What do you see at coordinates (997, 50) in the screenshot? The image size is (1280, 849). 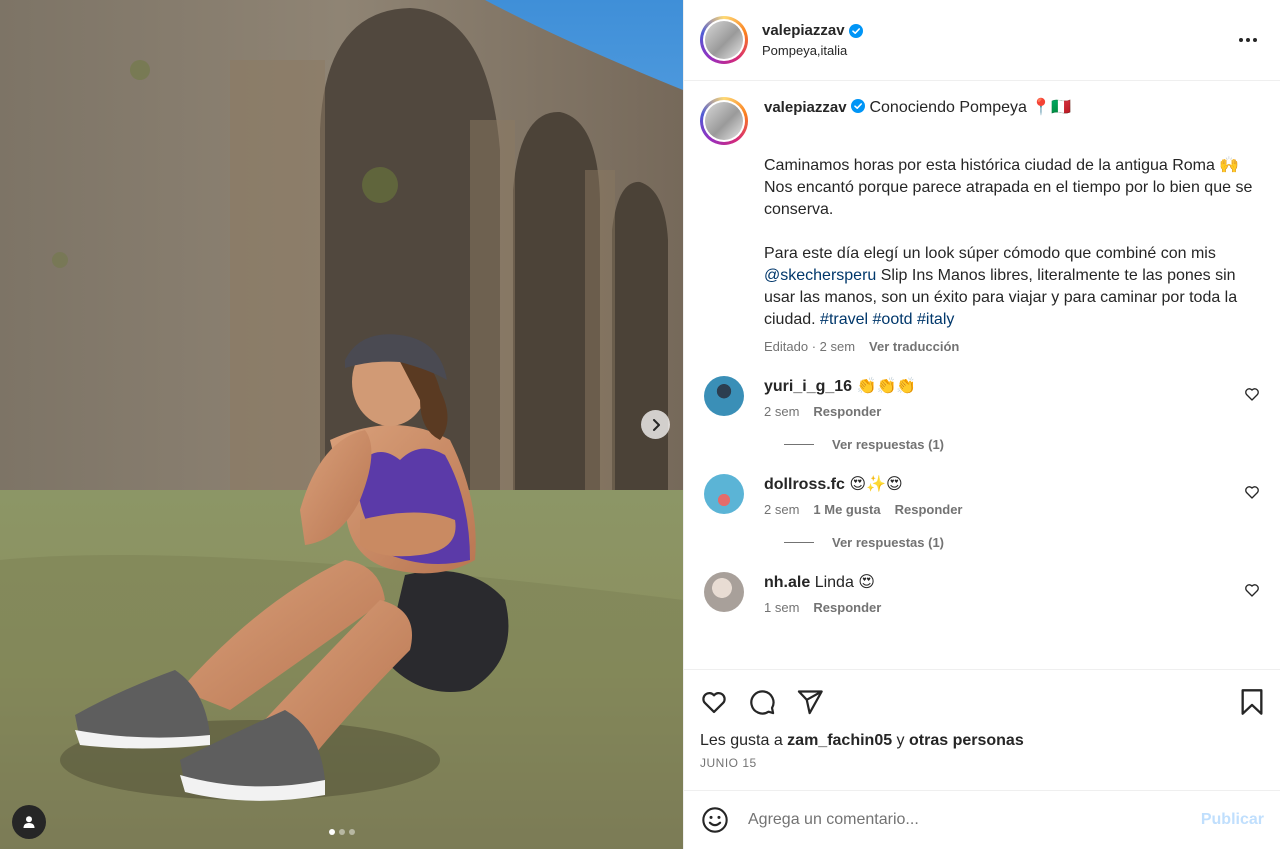 I see `post-location: Pompeya,italia` at bounding box center [997, 50].